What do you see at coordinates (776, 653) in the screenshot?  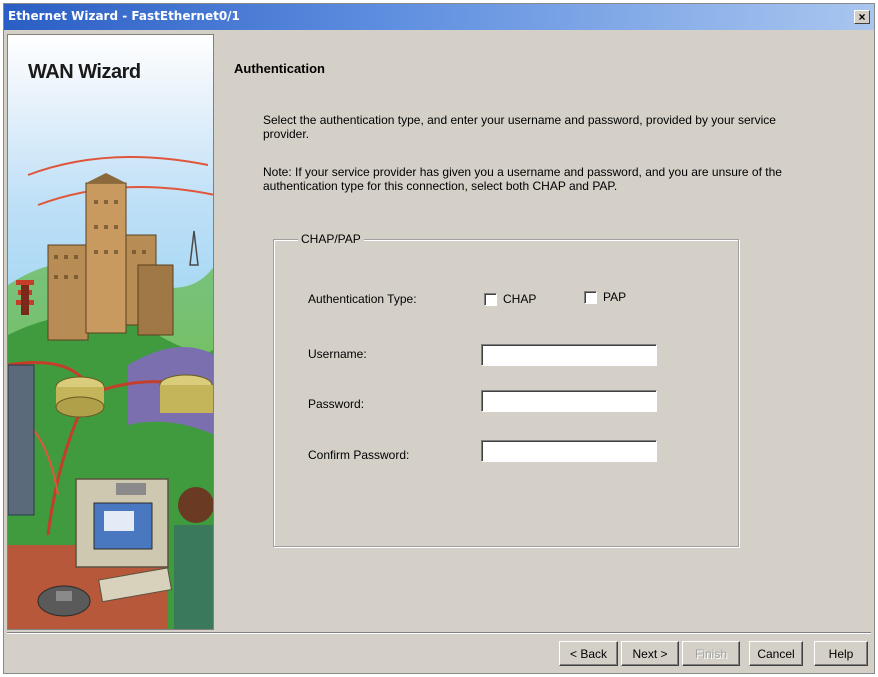 I see `cancel-button: Cancel` at bounding box center [776, 653].